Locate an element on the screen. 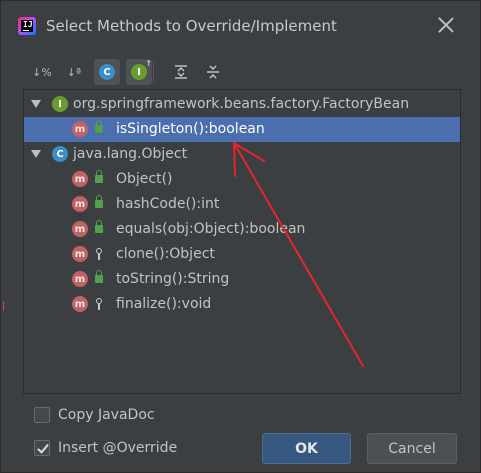 Image resolution: width=481 pixels, height=473 pixels. method-signature: hashCode():int is located at coordinates (168, 204).